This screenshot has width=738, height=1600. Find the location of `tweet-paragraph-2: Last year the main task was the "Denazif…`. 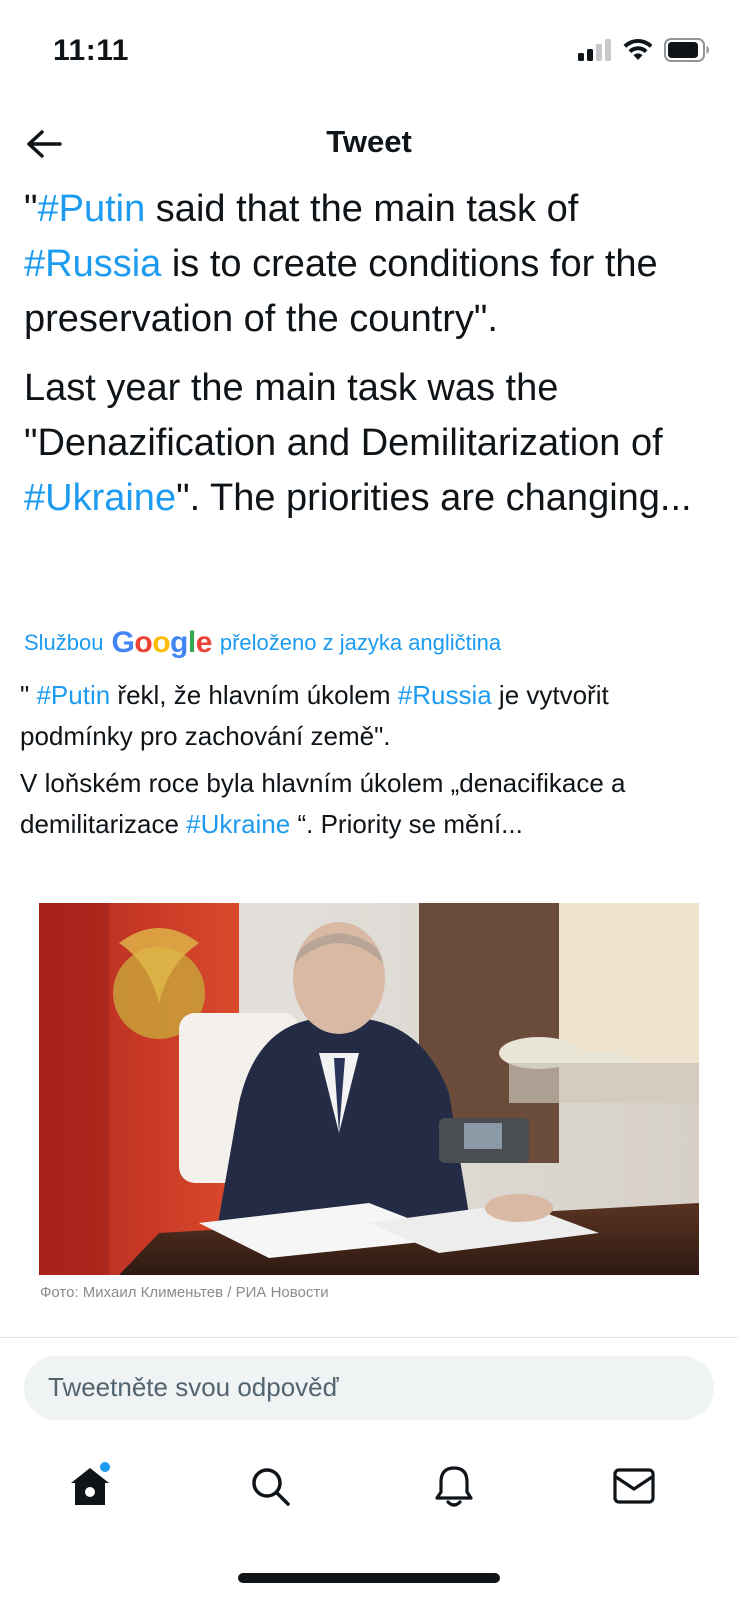

tweet-paragraph-2: Last year the main task was the "Denazif… is located at coordinates (374, 443).